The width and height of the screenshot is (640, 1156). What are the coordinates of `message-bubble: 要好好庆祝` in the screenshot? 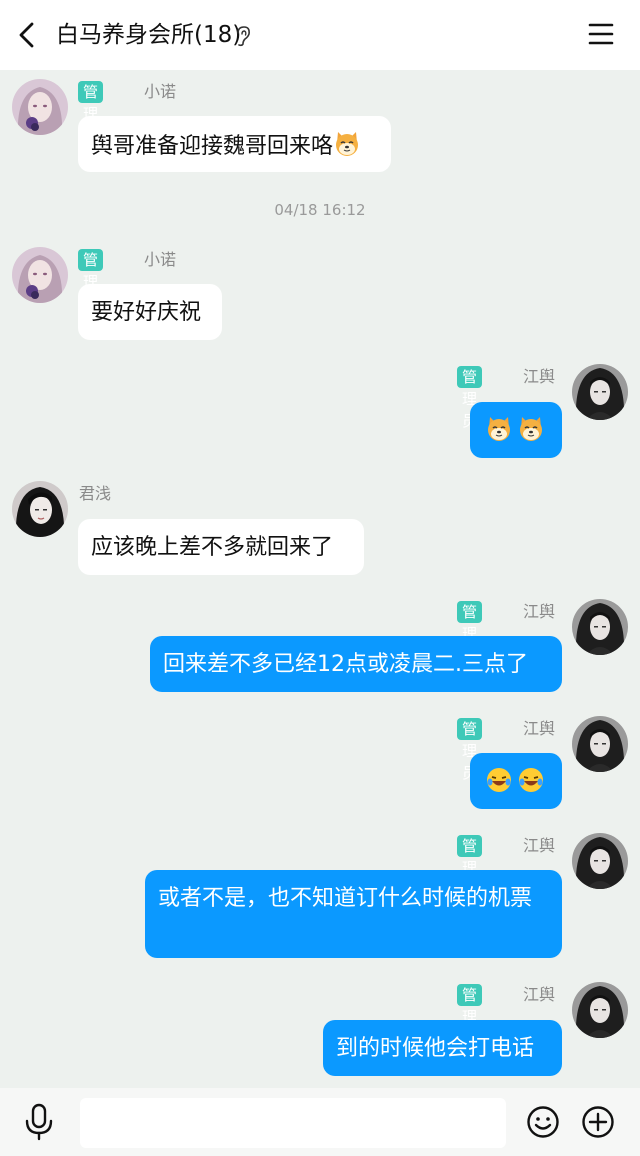 It's located at (150, 312).